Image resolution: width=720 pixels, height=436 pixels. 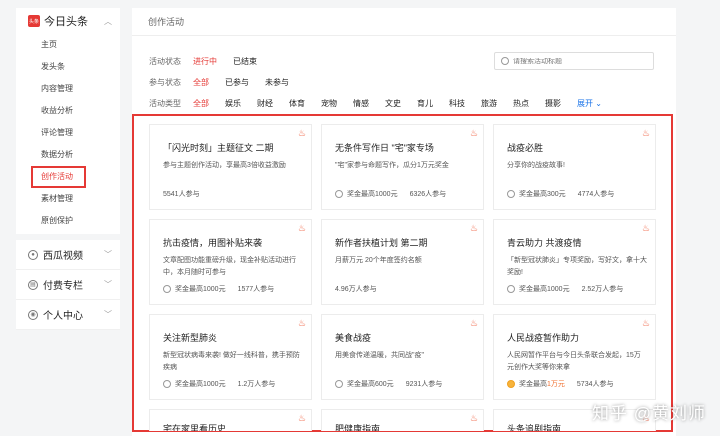 What do you see at coordinates (201, 103) in the screenshot?
I see `type-option: 全部` at bounding box center [201, 103].